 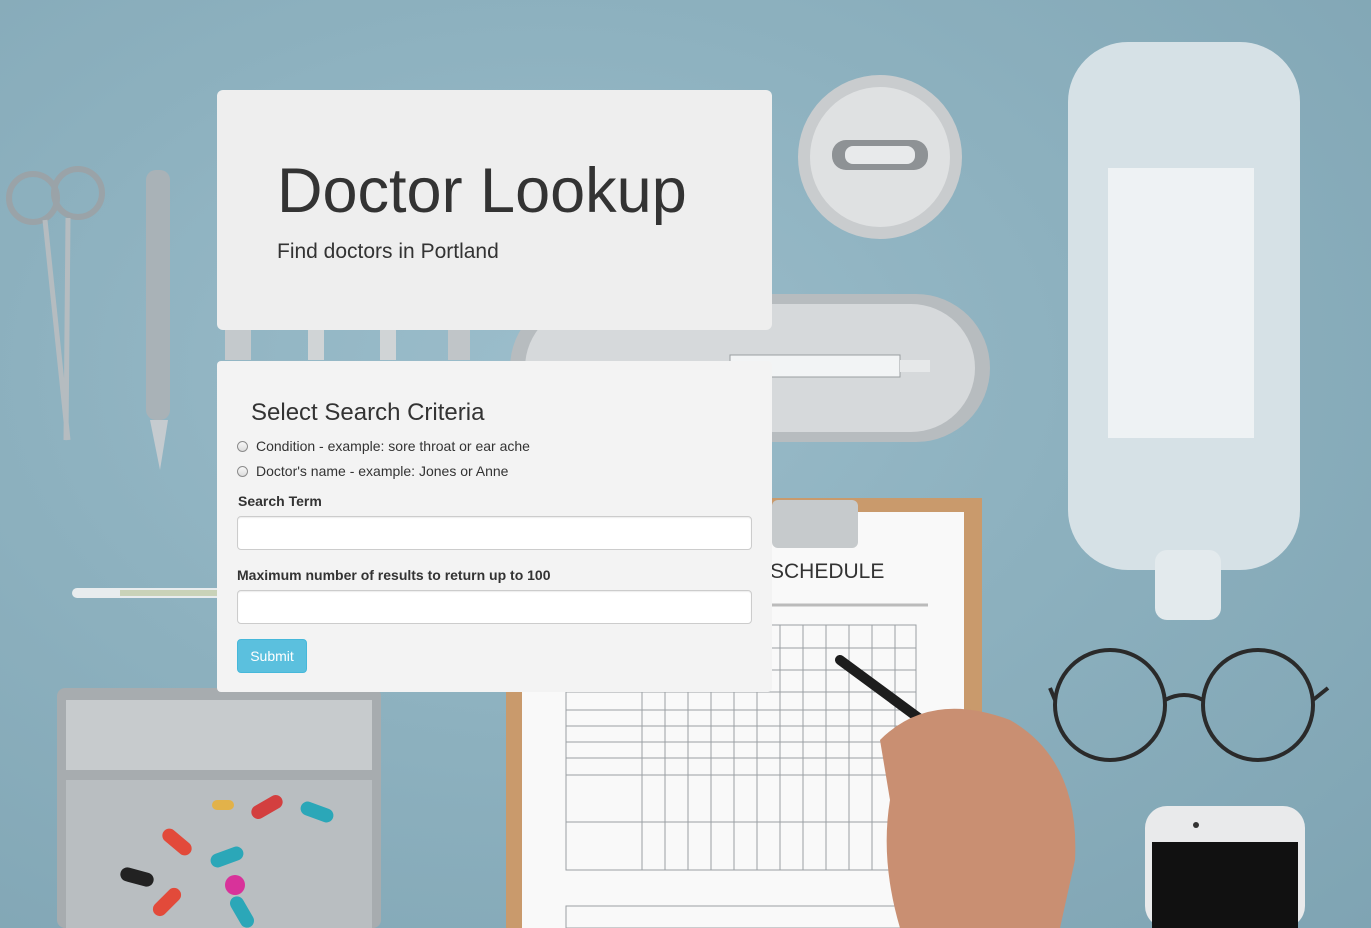 I want to click on iv-bag-icon, so click(x=1184, y=331).